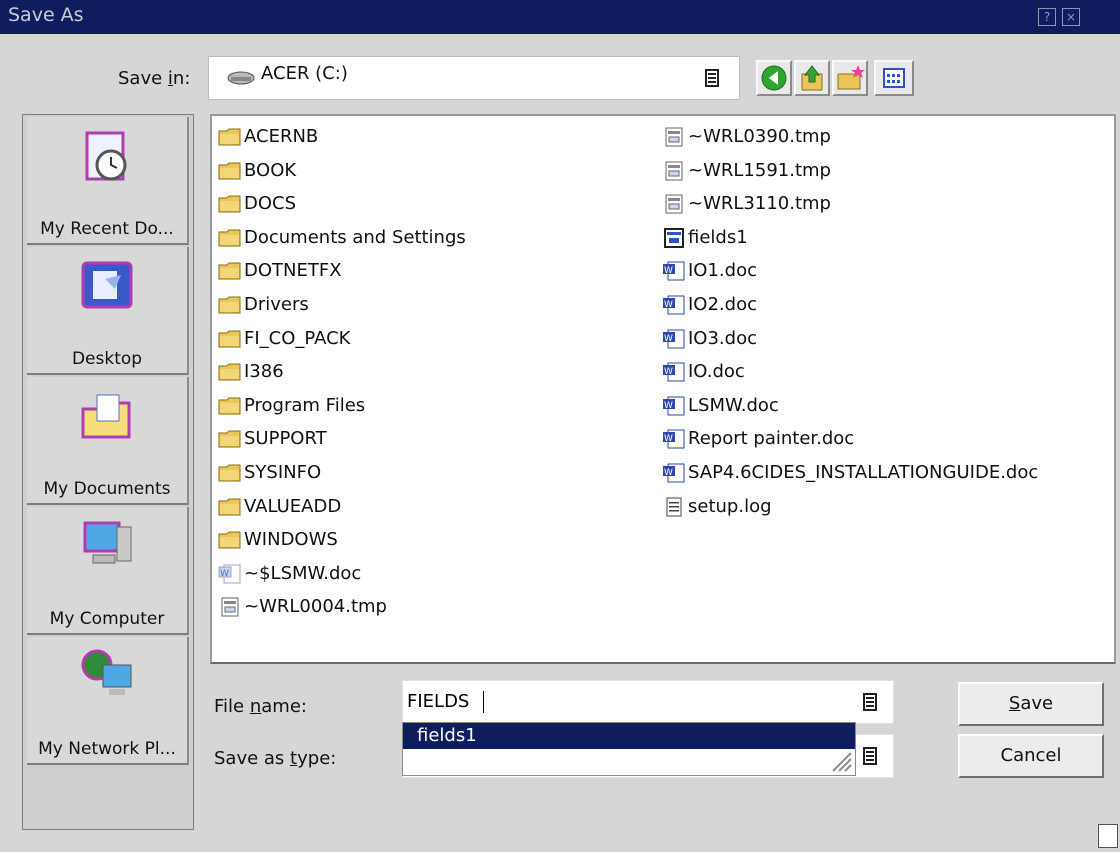  What do you see at coordinates (474, 78) in the screenshot?
I see `save-in-combo: ACER (C:)` at bounding box center [474, 78].